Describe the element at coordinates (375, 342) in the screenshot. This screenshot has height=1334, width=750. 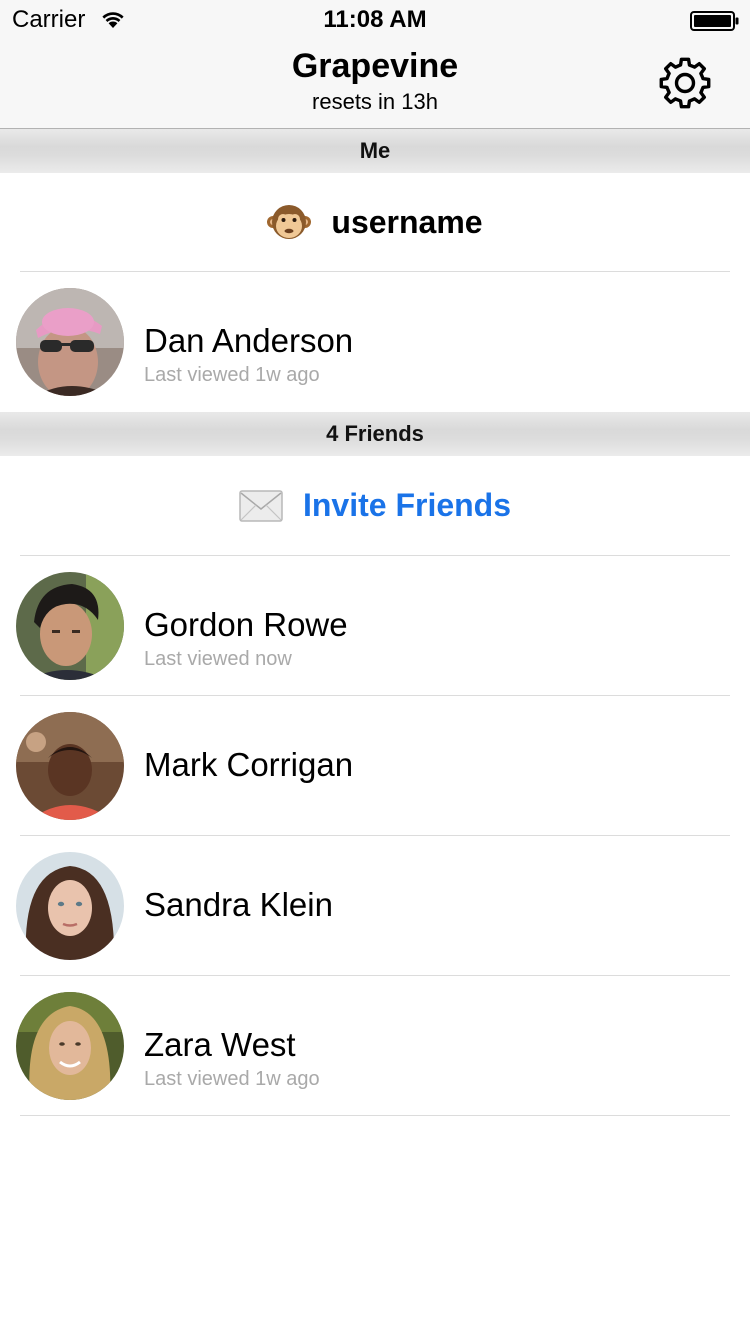
I see `my-profile-row: Dan Anderson Last viewed 1w ago` at that location.